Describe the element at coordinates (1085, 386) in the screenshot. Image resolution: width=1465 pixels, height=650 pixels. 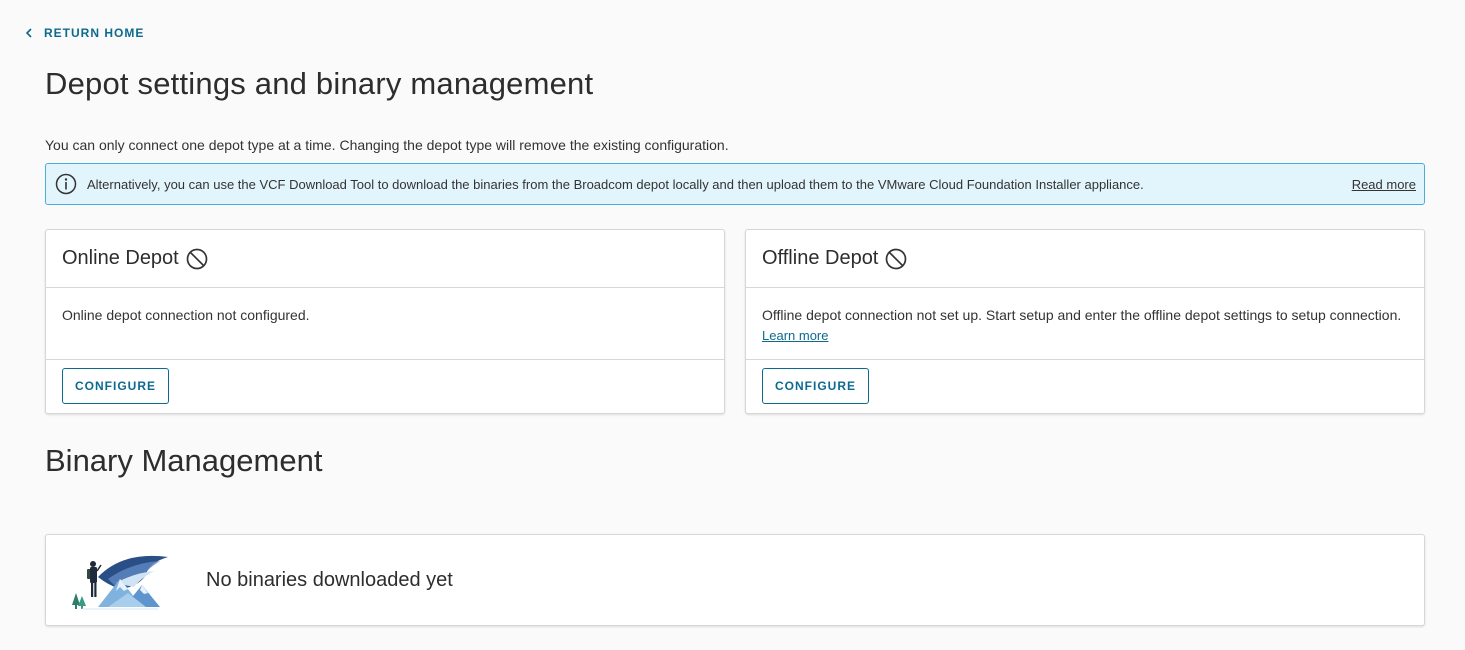
I see `offline-depot-footer: CONFIGURE` at that location.